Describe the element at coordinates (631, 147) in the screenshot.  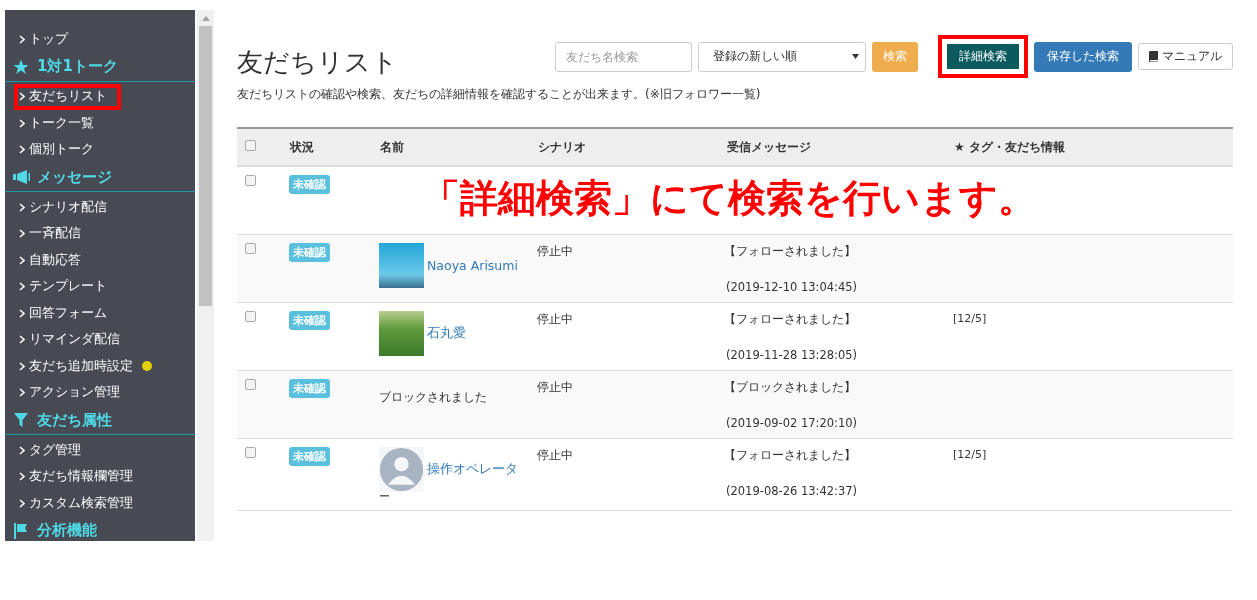
I see `column-header: シナリオ` at that location.